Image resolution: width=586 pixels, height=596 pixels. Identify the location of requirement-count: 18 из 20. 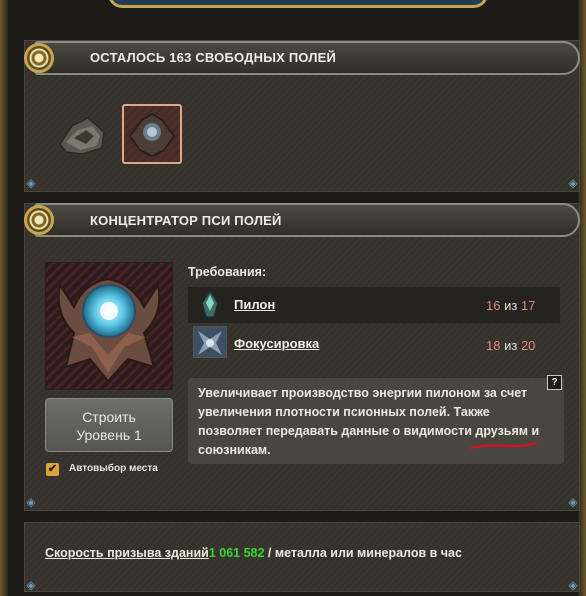
(510, 345).